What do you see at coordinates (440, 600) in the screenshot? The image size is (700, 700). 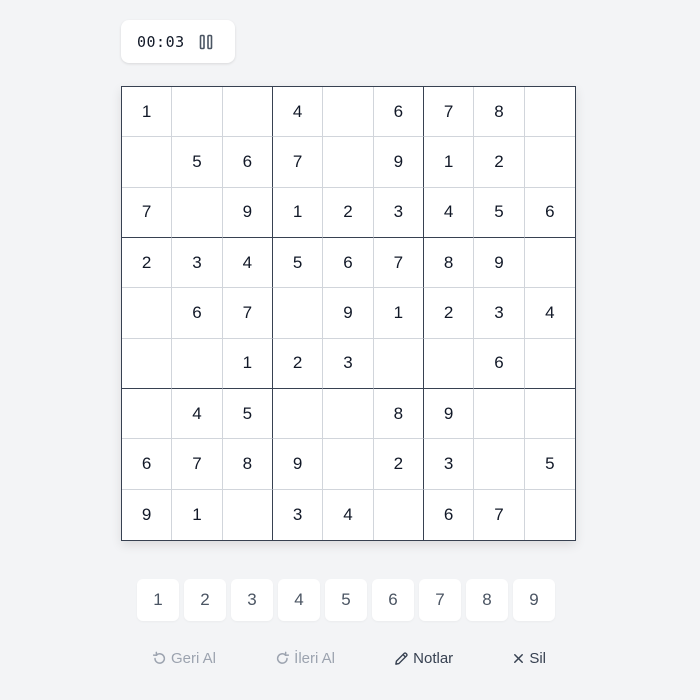 I see `number-button-7: 7` at bounding box center [440, 600].